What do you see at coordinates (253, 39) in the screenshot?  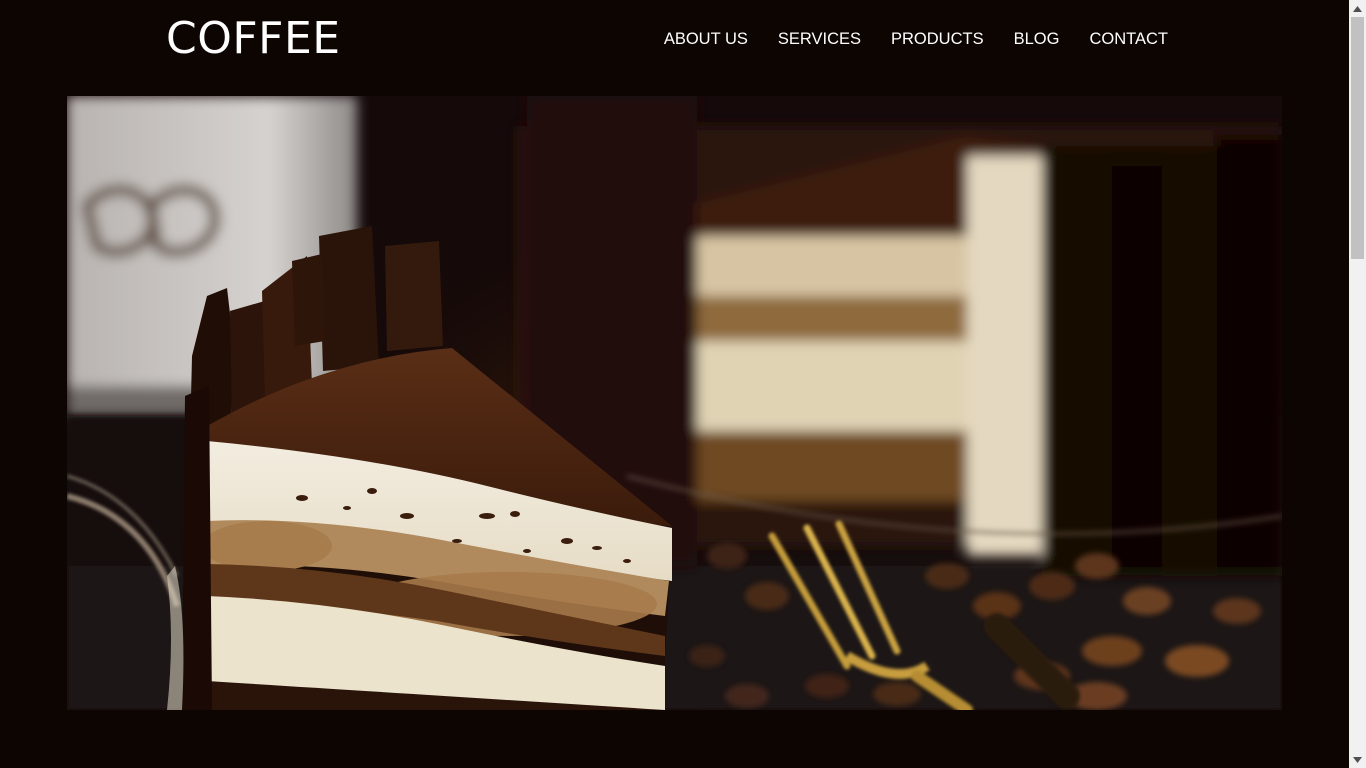 I see `site-logo: COFFEE` at bounding box center [253, 39].